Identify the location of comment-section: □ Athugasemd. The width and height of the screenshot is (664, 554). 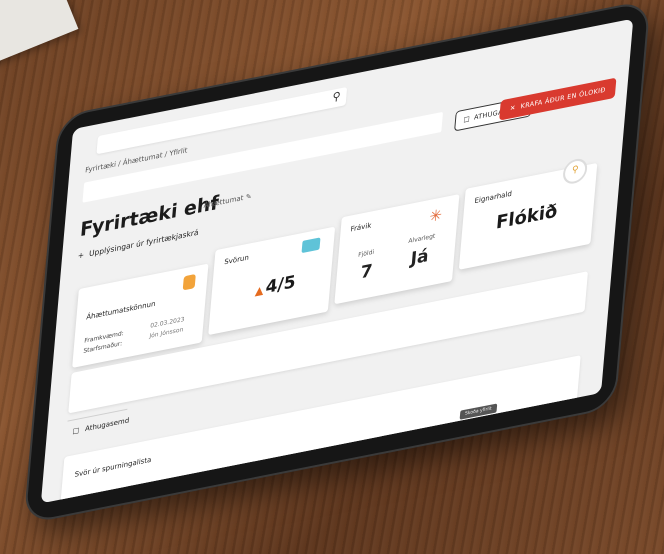
(100, 425).